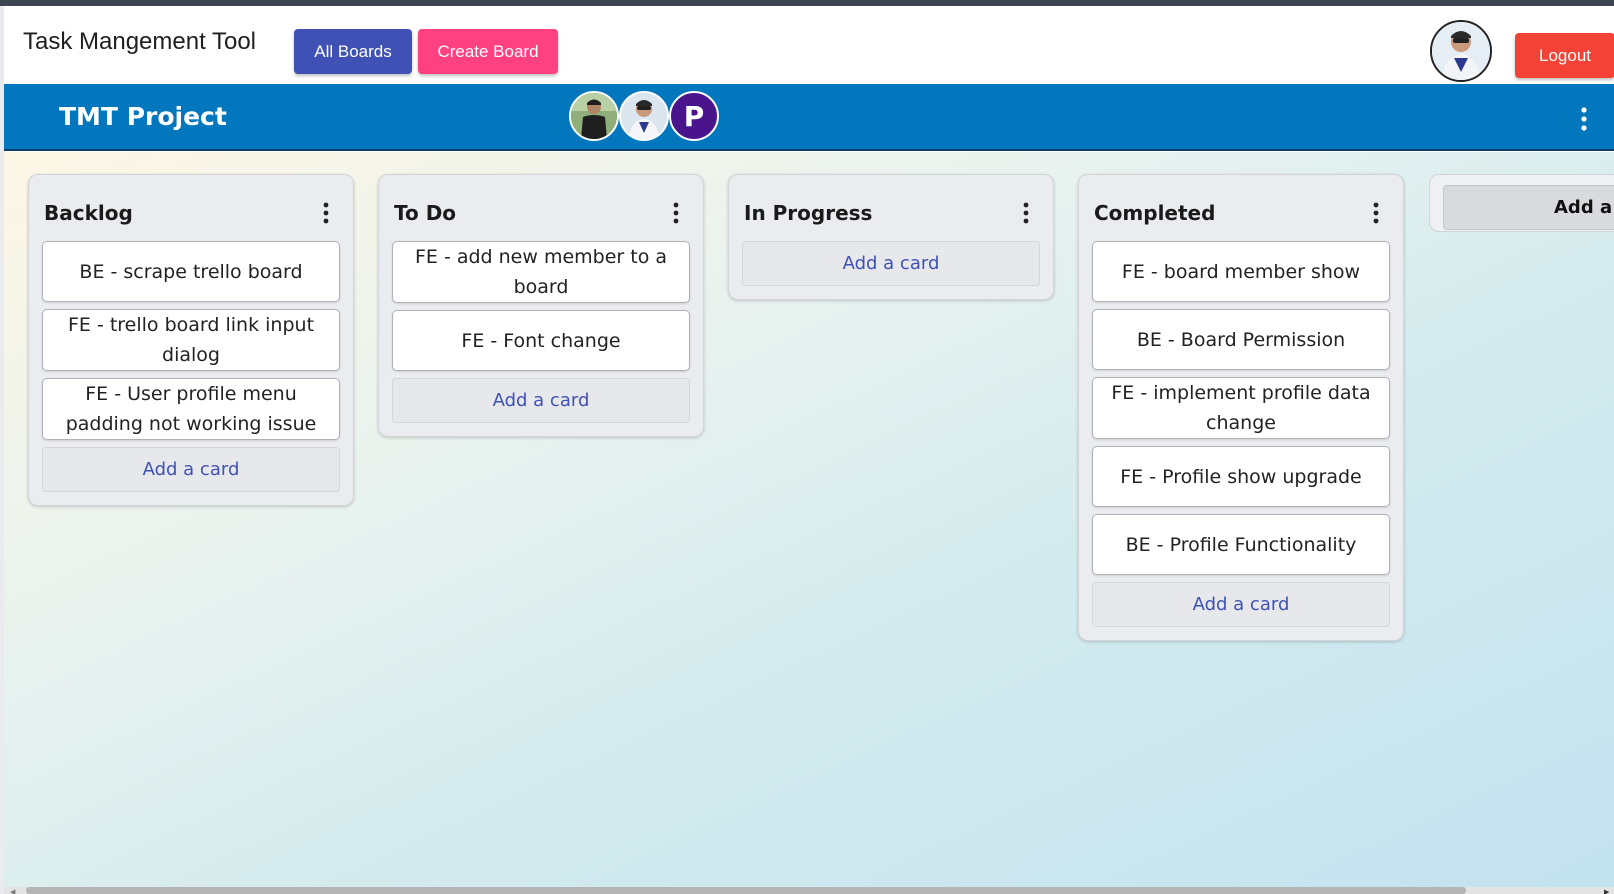 The height and width of the screenshot is (894, 1614). I want to click on list-header: In Progress, so click(891, 208).